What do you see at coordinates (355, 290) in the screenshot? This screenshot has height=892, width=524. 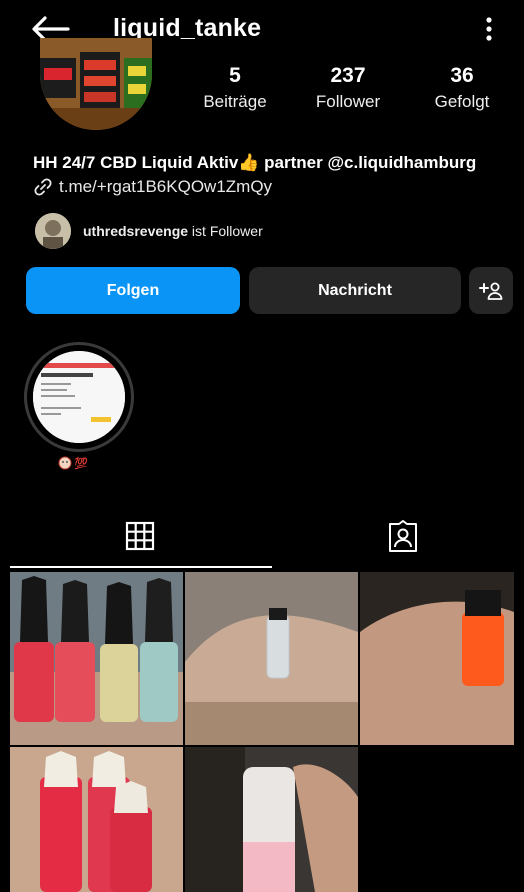 I see `message-button: Nachricht` at bounding box center [355, 290].